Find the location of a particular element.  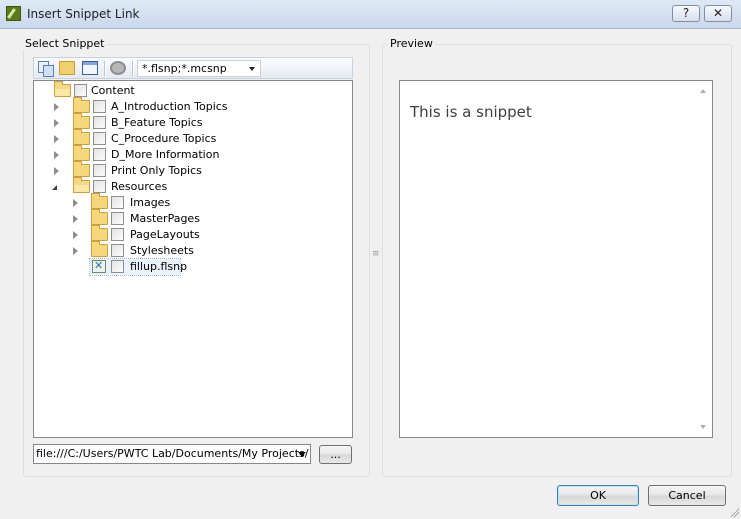

view-icon is located at coordinates (90, 68).